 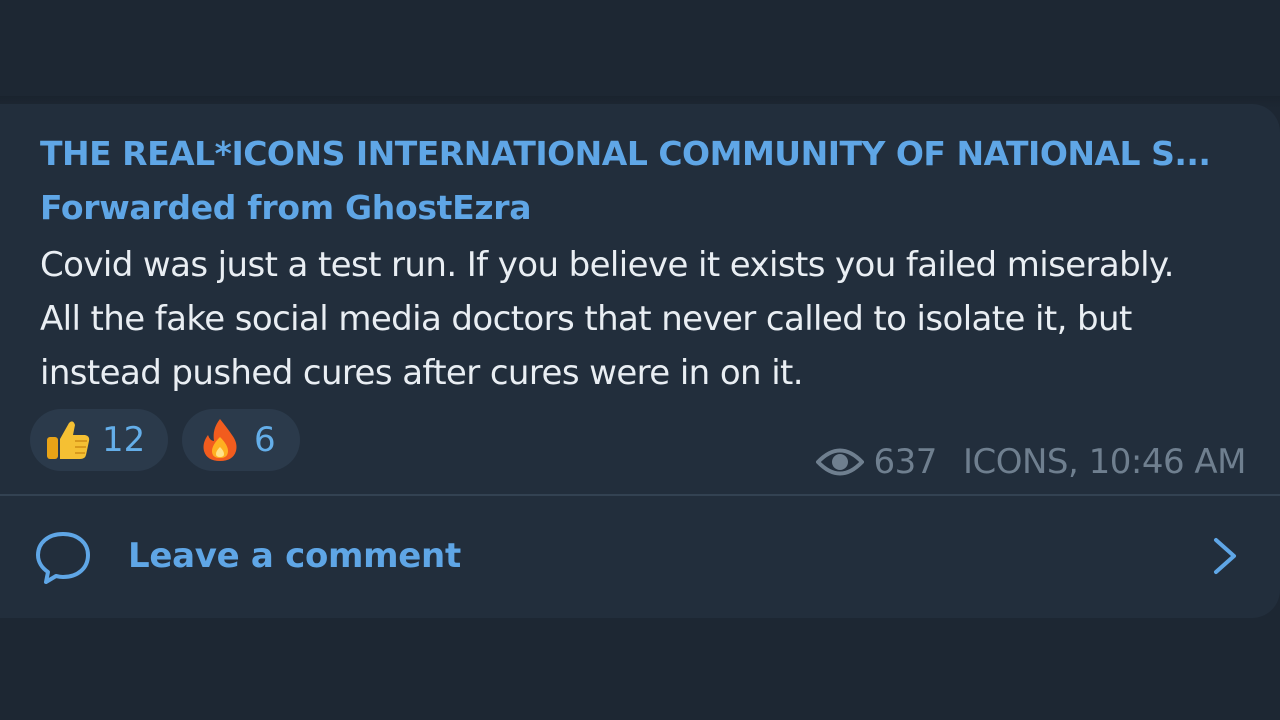 What do you see at coordinates (1225, 556) in the screenshot?
I see `chevron-right-icon` at bounding box center [1225, 556].